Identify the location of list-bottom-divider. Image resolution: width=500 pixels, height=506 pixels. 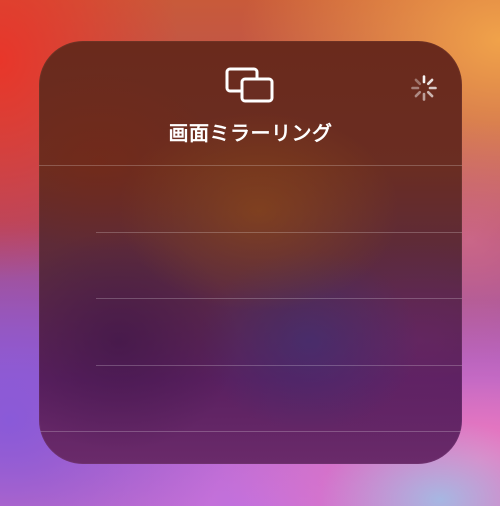
(250, 431).